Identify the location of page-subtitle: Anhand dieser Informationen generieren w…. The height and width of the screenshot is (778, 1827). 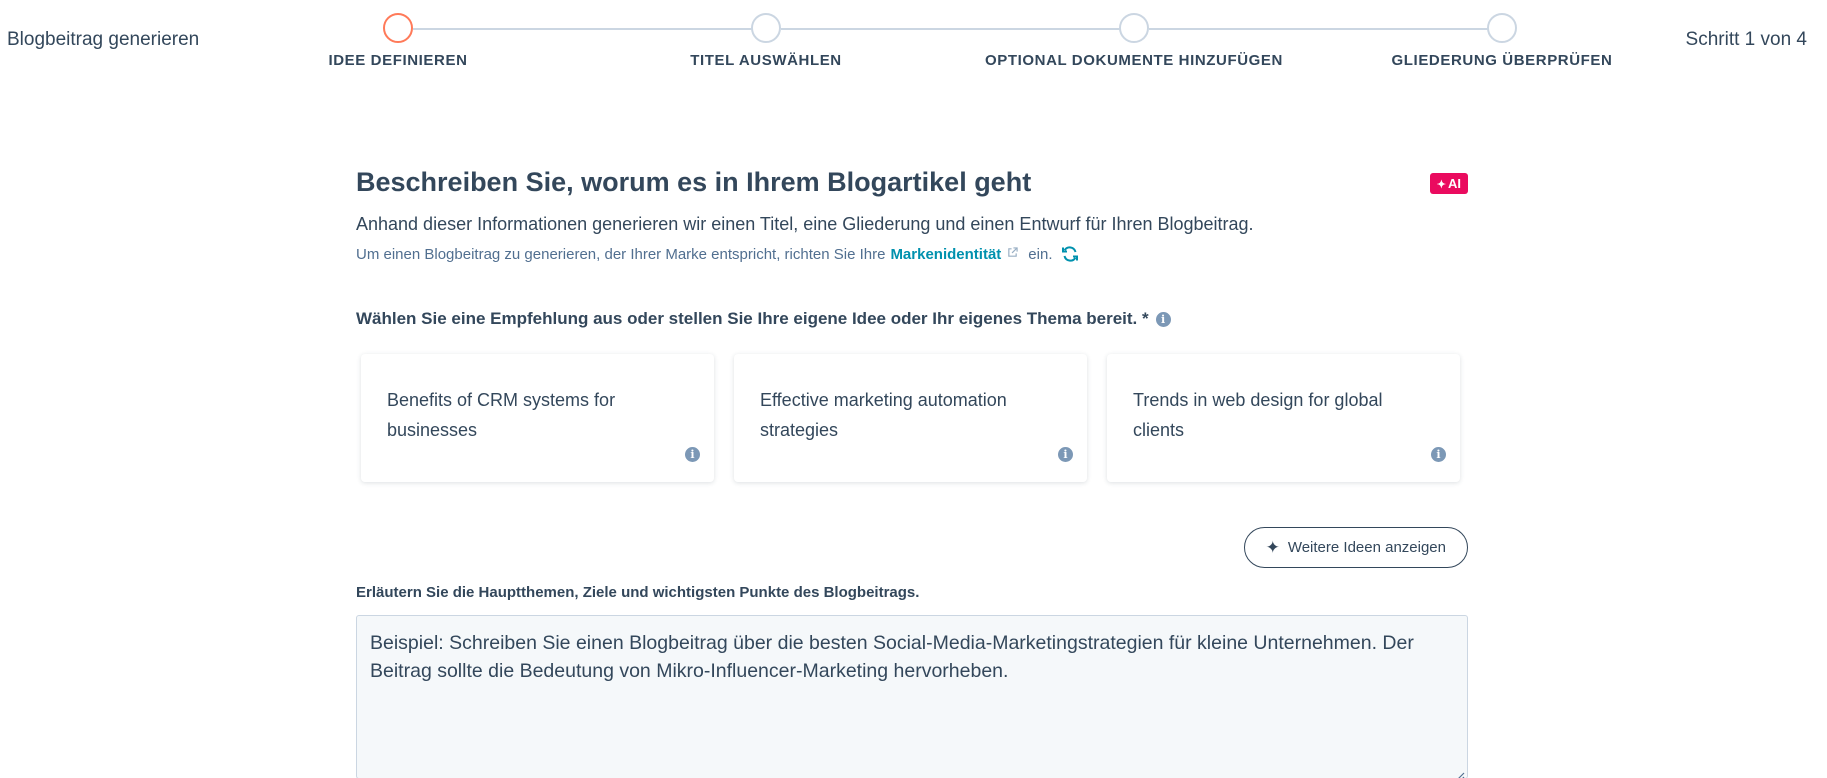
(805, 224).